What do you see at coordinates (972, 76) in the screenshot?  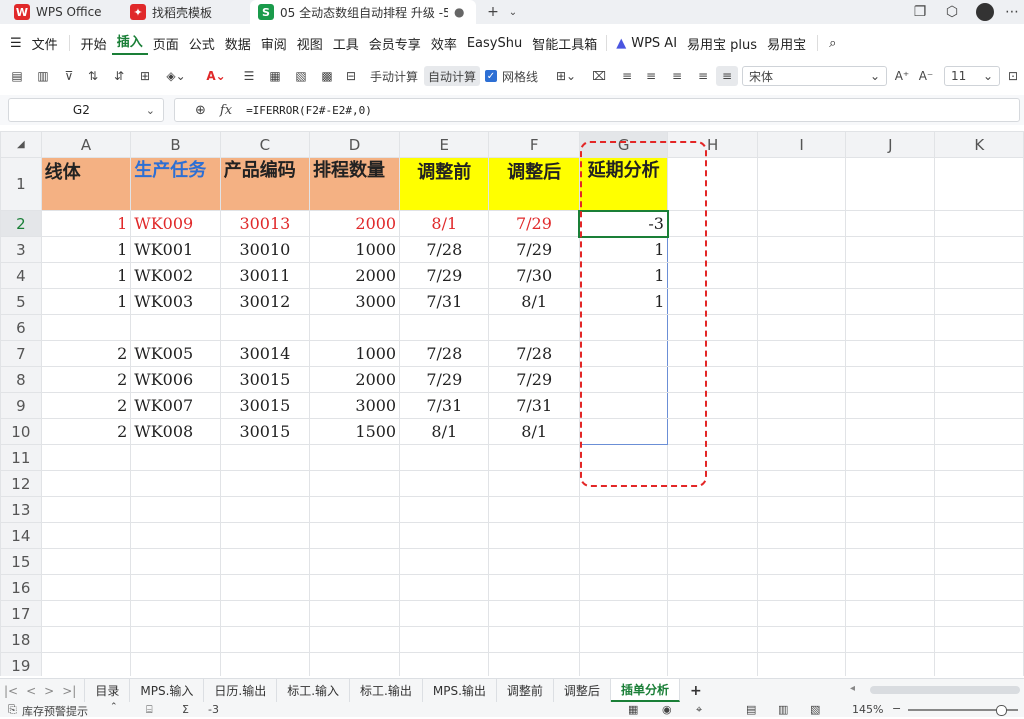 I see `font-size-select: 11 ⌄` at bounding box center [972, 76].